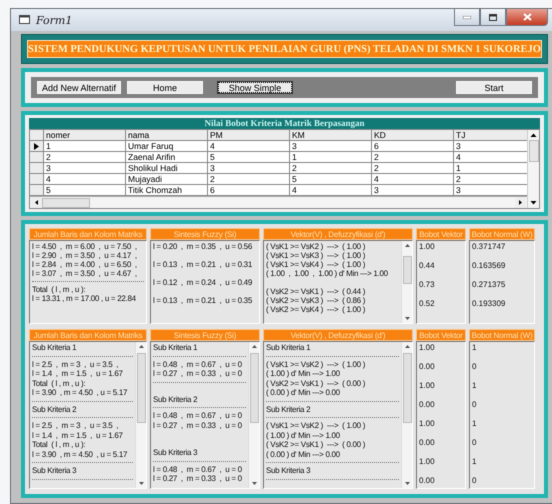 The height and width of the screenshot is (504, 552). What do you see at coordinates (203, 300) in the screenshot?
I see `result-text: l = 0.13 , m = 0.21 , u = 0.35` at bounding box center [203, 300].